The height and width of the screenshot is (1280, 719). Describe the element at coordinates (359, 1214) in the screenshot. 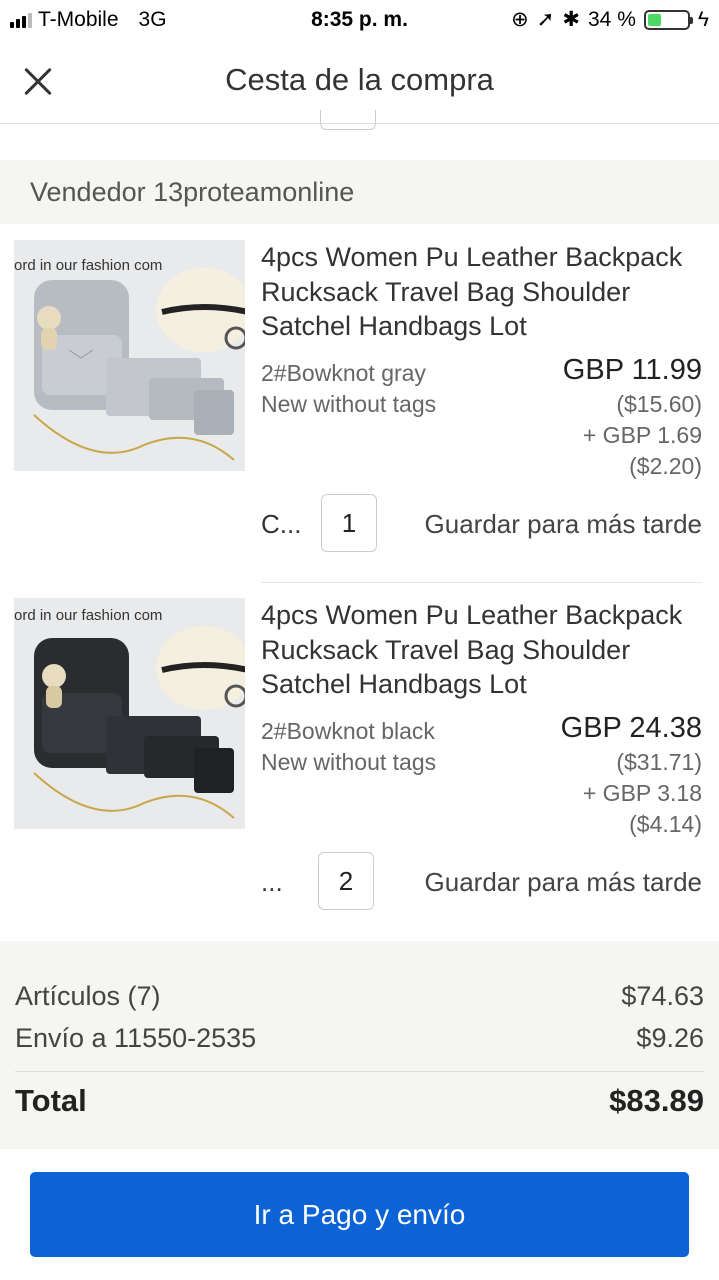

I see `checkout-button: Ir a Pago y envío` at that location.